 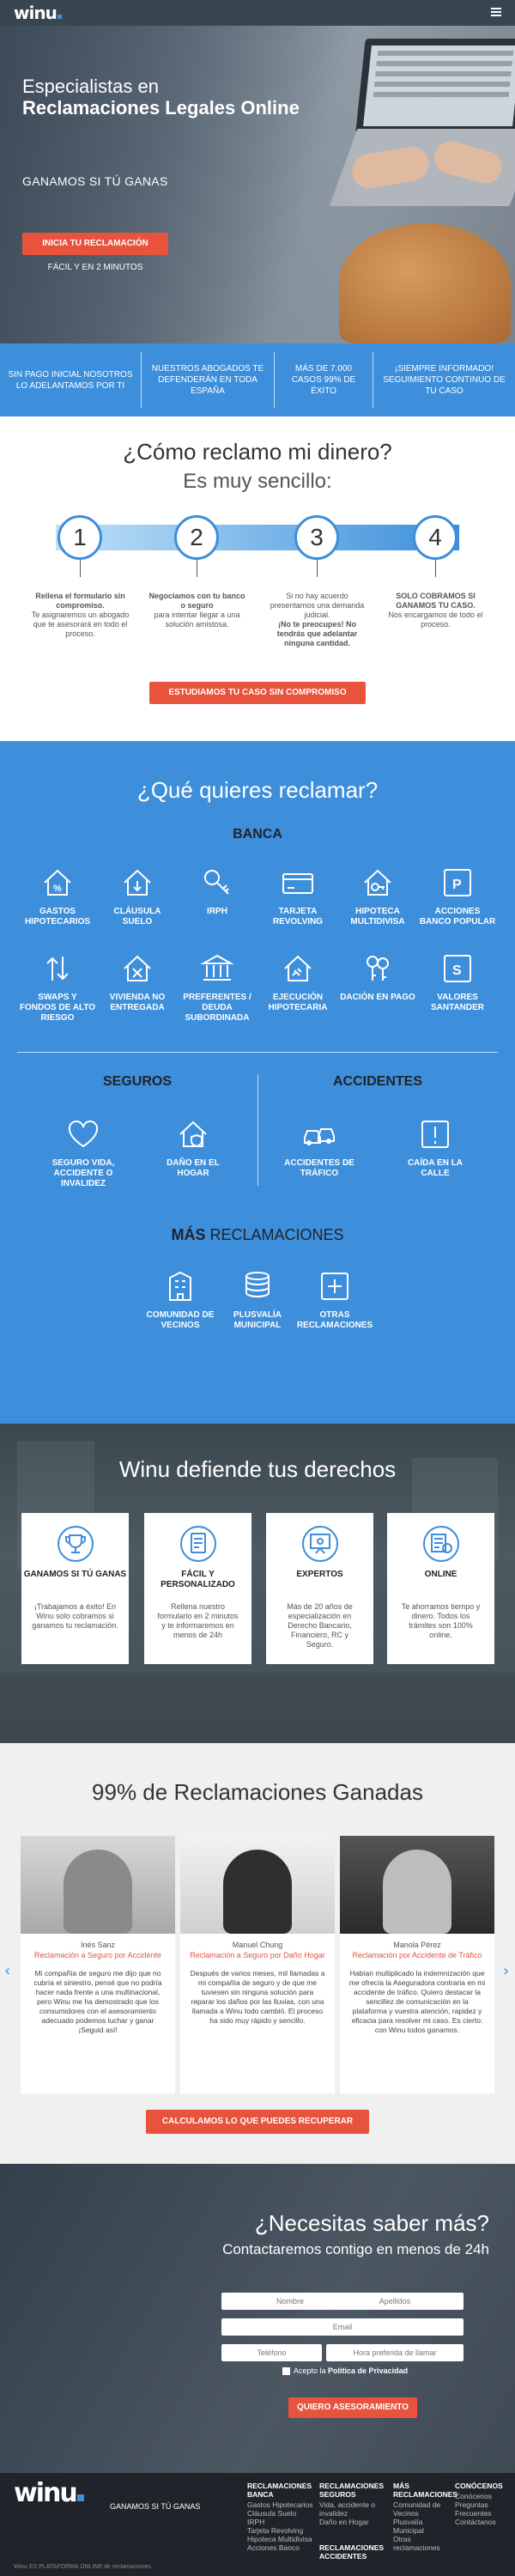 I want to click on claim-irph: IRPH, so click(x=217, y=892).